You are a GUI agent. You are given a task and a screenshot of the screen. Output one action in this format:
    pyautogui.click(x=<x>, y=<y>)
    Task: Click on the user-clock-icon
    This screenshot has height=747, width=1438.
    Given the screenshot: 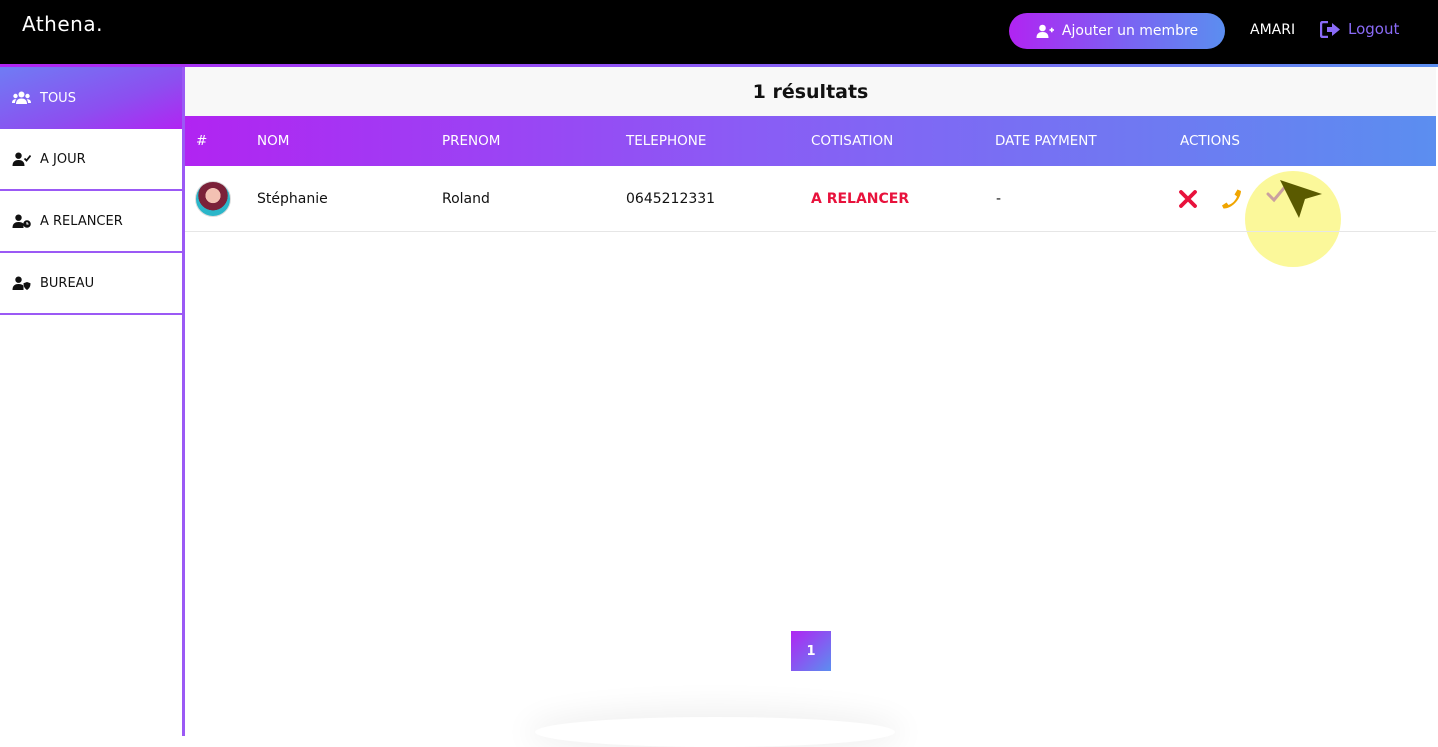 What is the action you would take?
    pyautogui.click(x=21, y=221)
    